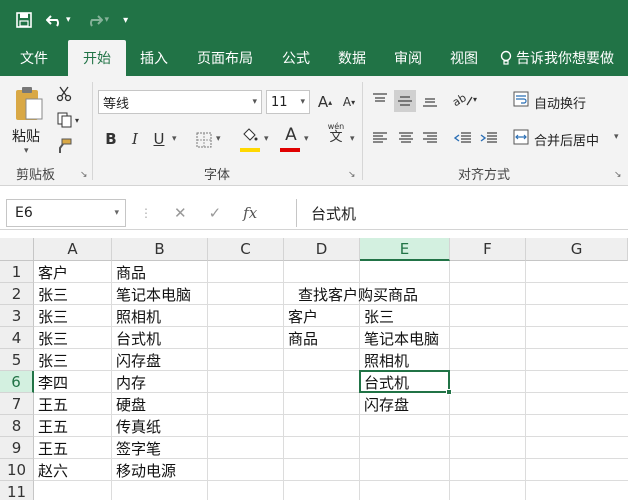 Image resolution: width=628 pixels, height=500 pixels. What do you see at coordinates (68, 20) in the screenshot?
I see `undo-dropdown-icon: ▾` at bounding box center [68, 20].